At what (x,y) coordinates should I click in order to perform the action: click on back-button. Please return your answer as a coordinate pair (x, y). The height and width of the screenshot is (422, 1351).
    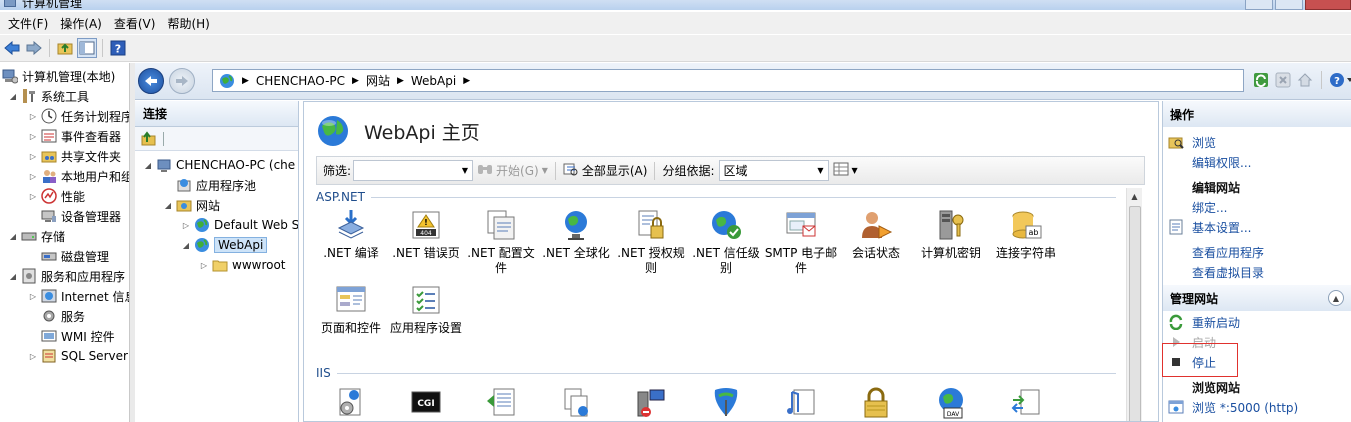
    Looking at the image, I should click on (151, 81).